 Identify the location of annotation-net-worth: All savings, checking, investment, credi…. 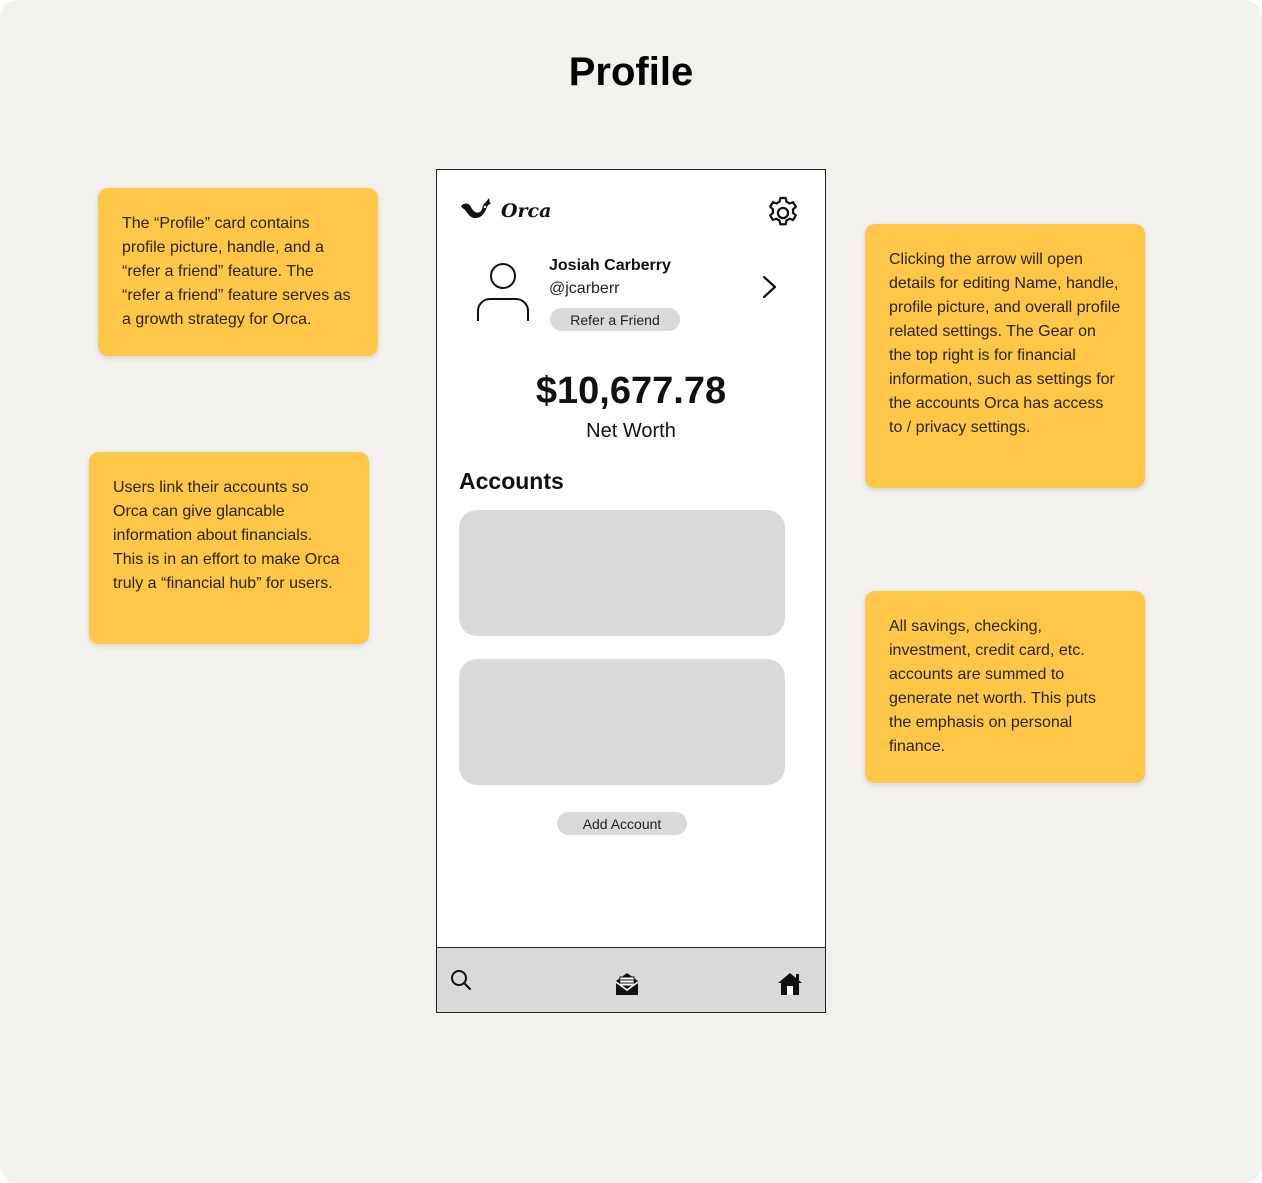
(1005, 687).